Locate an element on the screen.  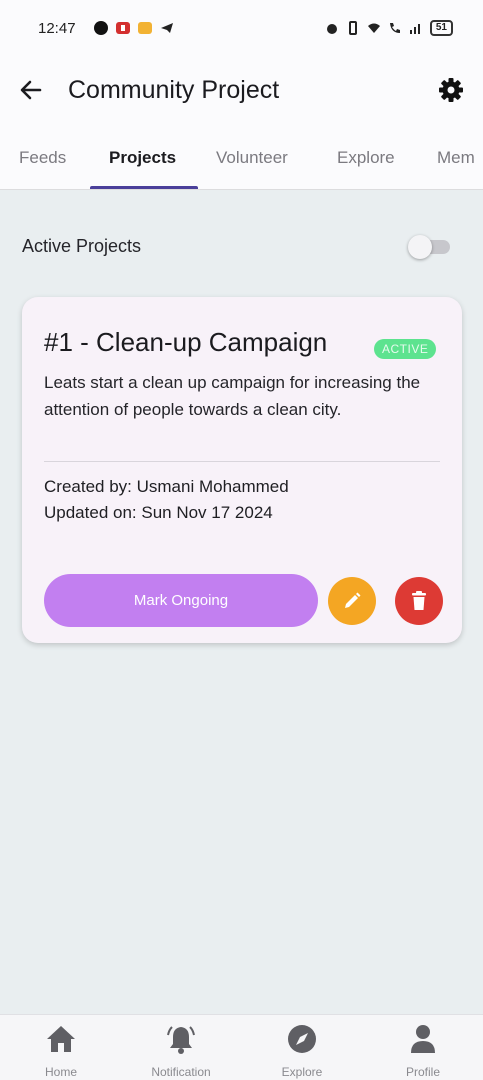
nav-label-home: Home is located at coordinates (60, 1072).